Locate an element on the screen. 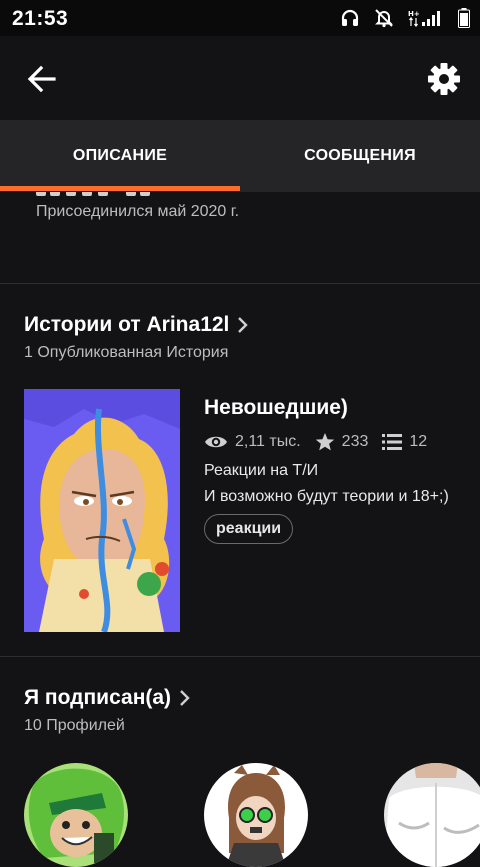  story-tag: реакции is located at coordinates (249, 529).